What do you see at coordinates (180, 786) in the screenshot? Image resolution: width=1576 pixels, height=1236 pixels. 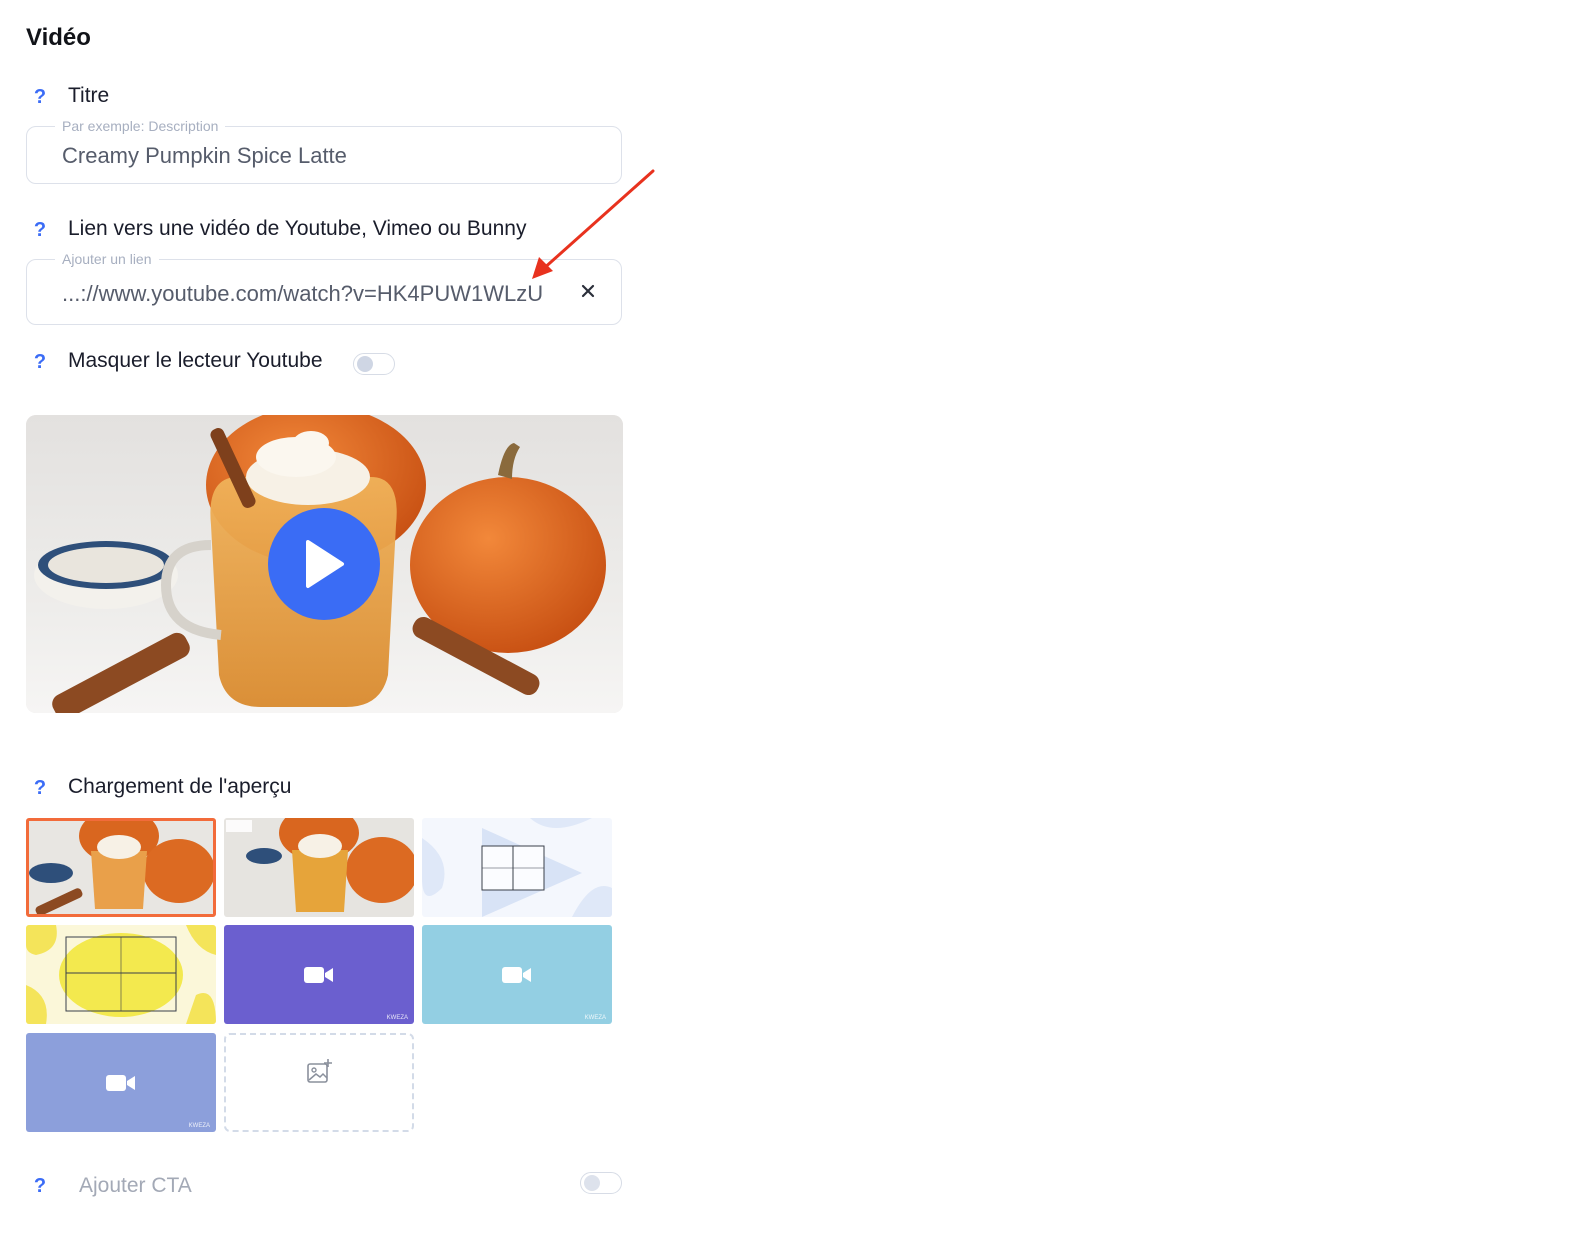 I see `thumbnail-section-label: Chargement de l'aperçu` at bounding box center [180, 786].